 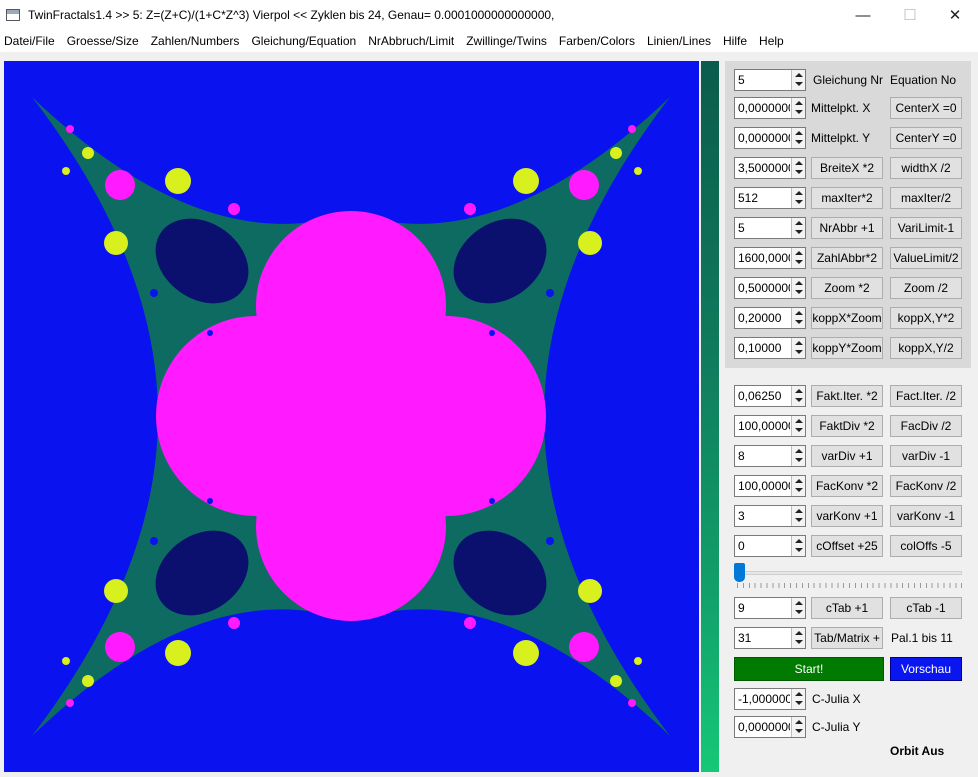 I want to click on menu-equation: Gleichung/Equation, so click(x=305, y=41).